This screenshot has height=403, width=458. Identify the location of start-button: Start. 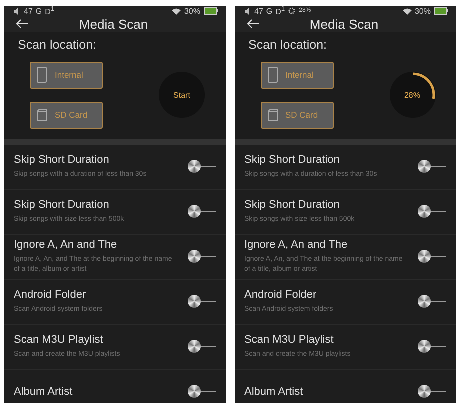
(182, 95).